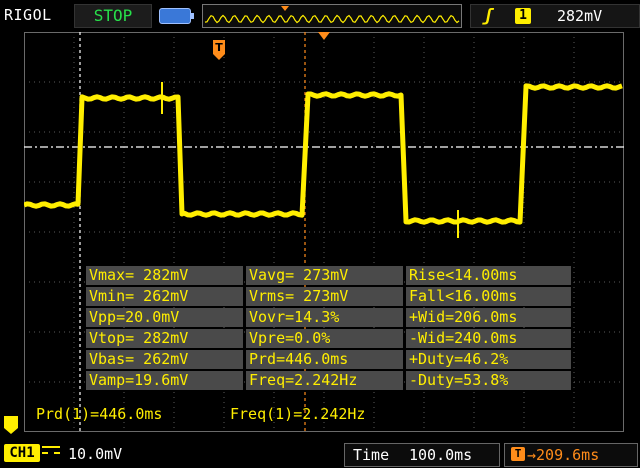 The width and height of the screenshot is (640, 468). What do you see at coordinates (164, 359) in the screenshot?
I see `measurement-cell: Vbas= 262mV` at bounding box center [164, 359].